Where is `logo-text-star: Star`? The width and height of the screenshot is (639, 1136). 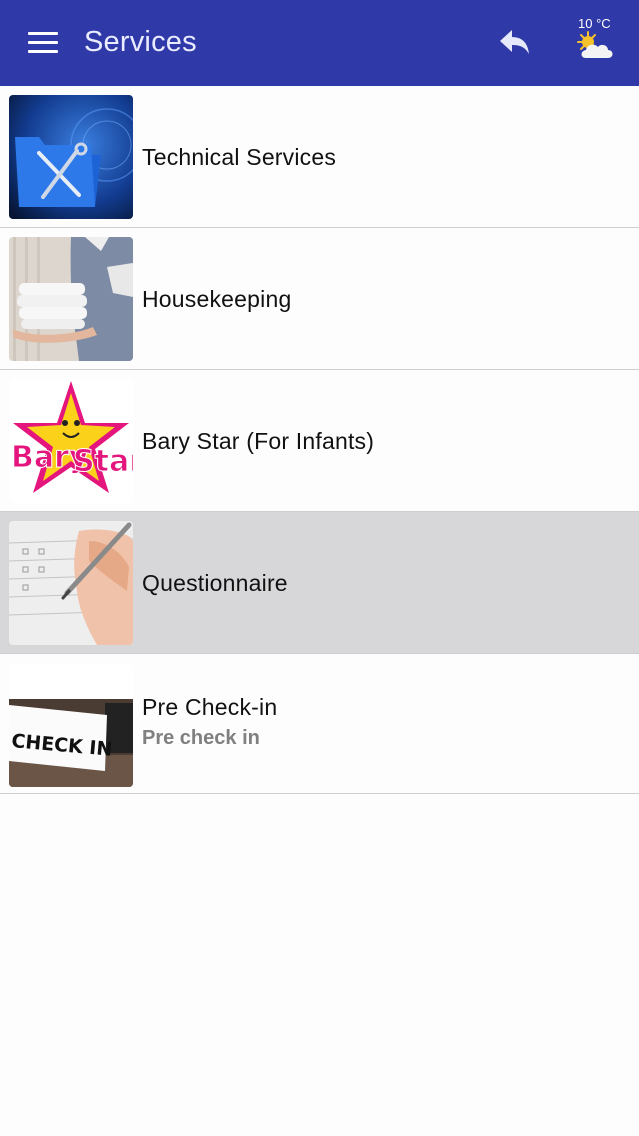 logo-text-star: Star is located at coordinates (103, 461).